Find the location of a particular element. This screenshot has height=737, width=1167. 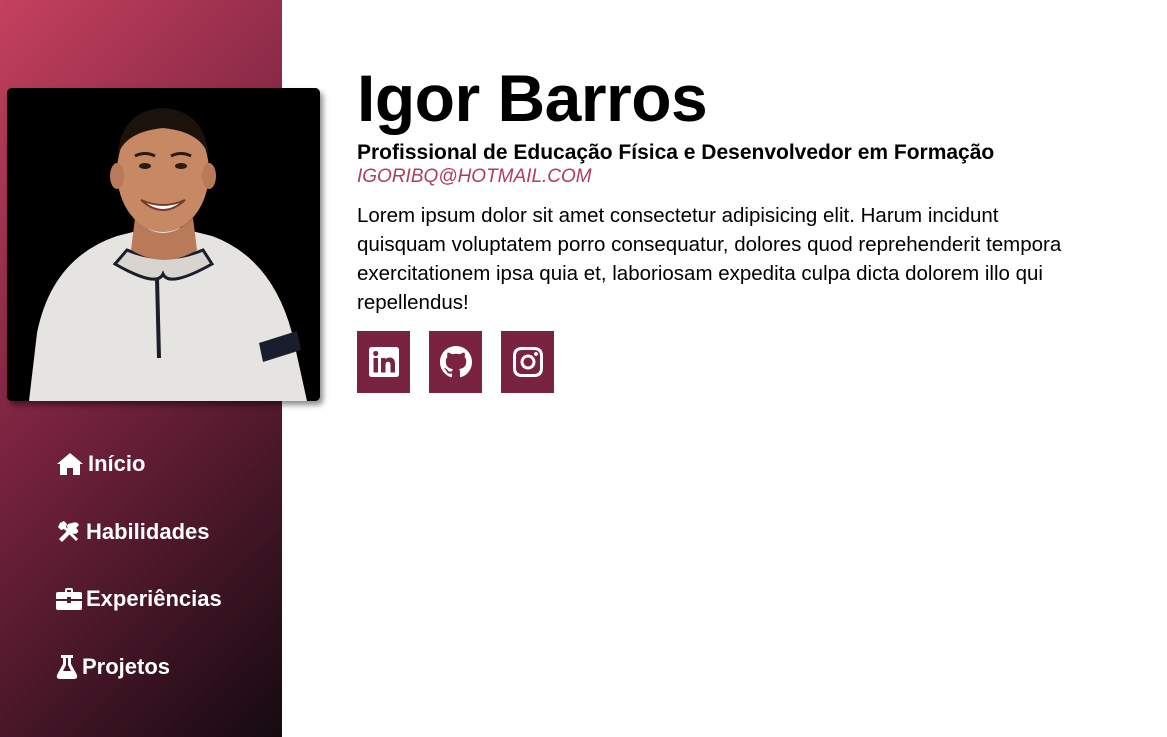

nav-item-label: Habilidades is located at coordinates (148, 531).